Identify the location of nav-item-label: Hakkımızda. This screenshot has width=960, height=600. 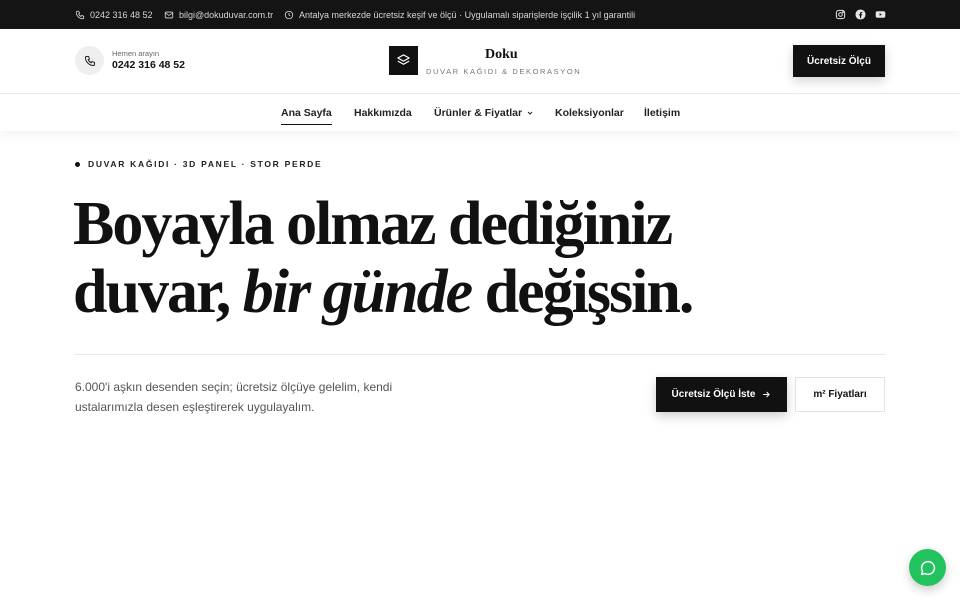
(383, 112).